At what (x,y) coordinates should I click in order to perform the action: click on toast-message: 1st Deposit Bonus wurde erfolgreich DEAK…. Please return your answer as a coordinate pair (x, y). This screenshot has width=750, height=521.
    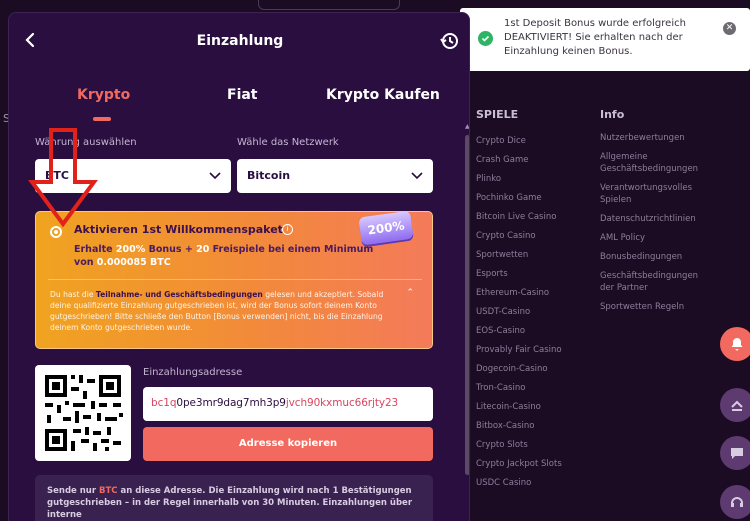
    Looking at the image, I should click on (595, 37).